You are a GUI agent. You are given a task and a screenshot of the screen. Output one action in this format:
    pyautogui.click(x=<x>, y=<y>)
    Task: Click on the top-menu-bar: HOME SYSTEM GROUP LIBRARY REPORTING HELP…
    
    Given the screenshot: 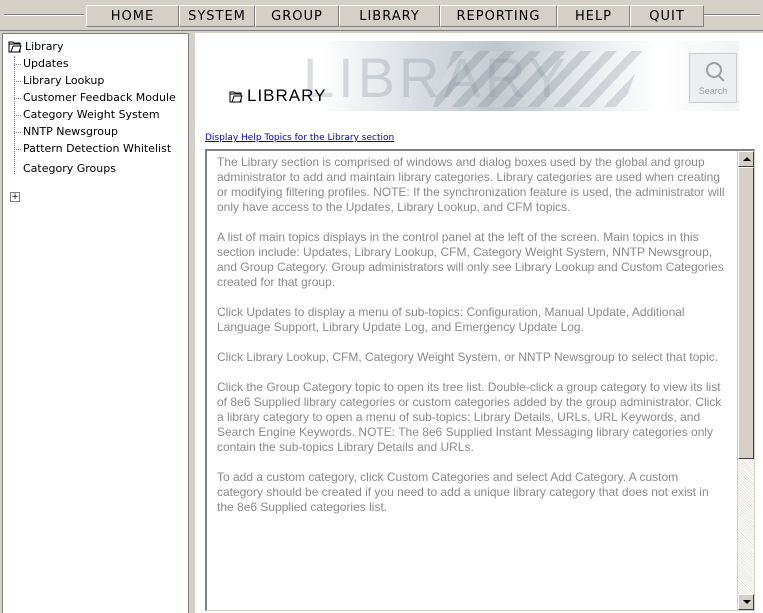 What is the action you would take?
    pyautogui.click(x=381, y=15)
    